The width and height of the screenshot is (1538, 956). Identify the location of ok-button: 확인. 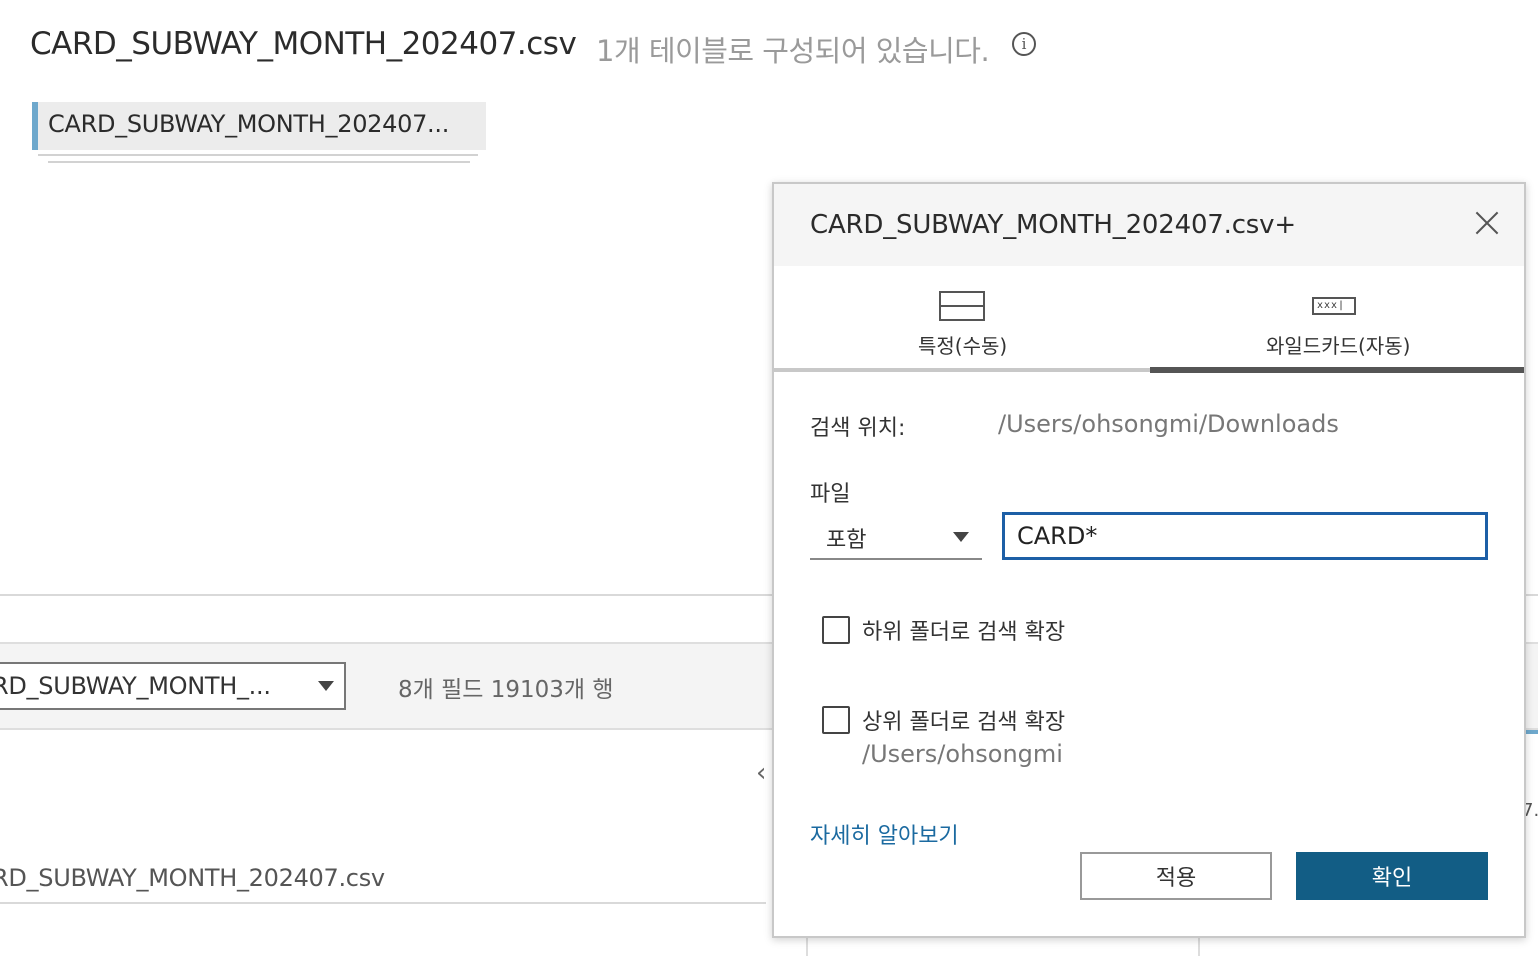
(1392, 876).